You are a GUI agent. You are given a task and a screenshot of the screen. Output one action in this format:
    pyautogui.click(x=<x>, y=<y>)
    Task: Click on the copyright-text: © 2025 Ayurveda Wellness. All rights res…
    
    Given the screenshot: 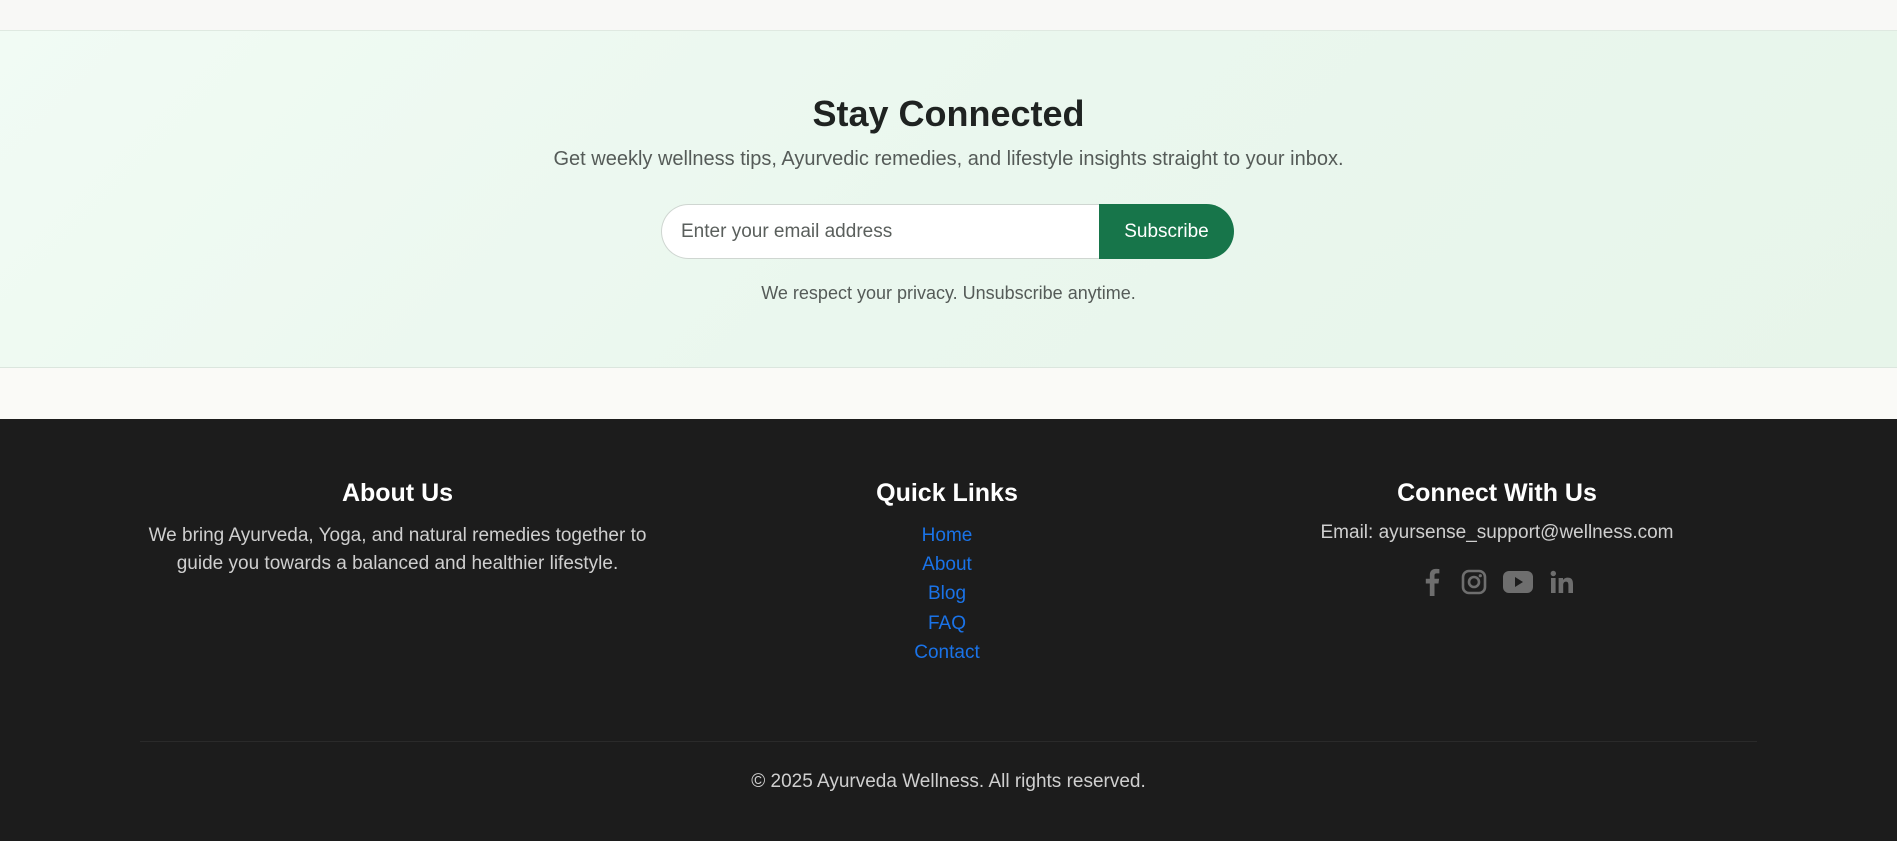 What is the action you would take?
    pyautogui.click(x=948, y=781)
    